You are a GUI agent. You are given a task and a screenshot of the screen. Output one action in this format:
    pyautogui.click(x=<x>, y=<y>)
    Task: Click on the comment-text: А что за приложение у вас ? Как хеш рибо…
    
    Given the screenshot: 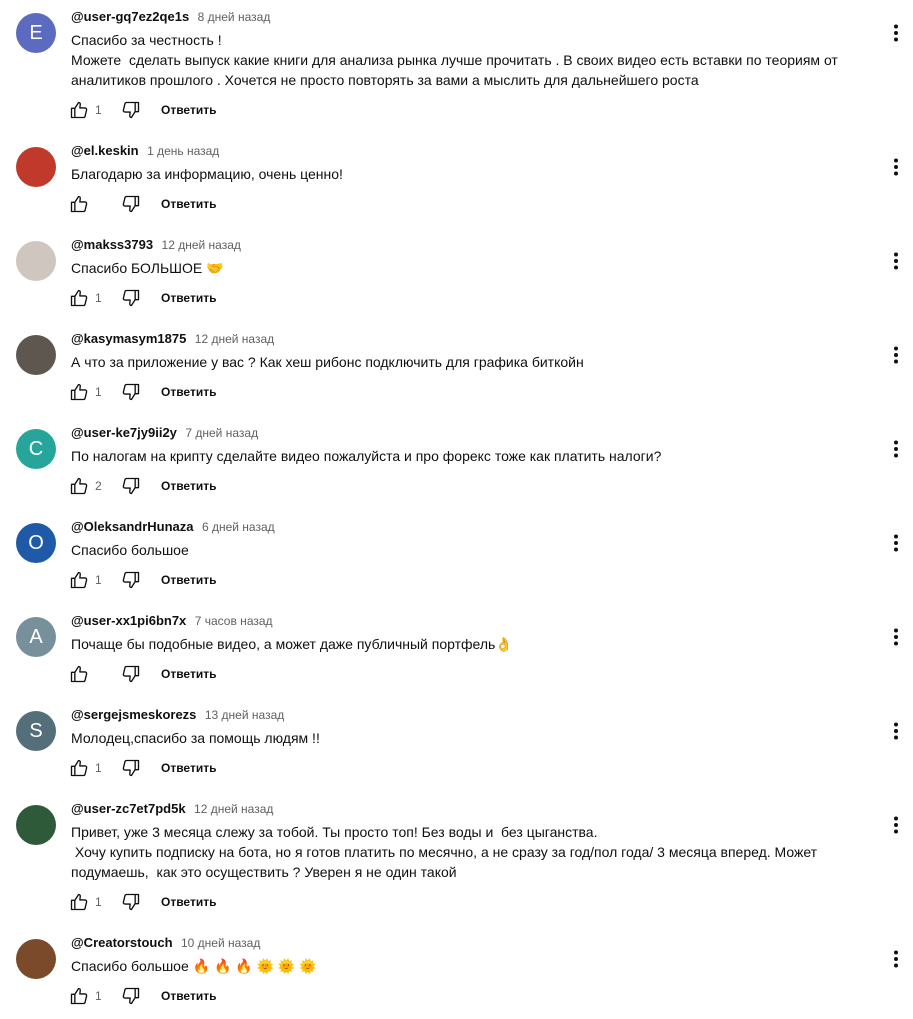 What is the action you would take?
    pyautogui.click(x=327, y=362)
    